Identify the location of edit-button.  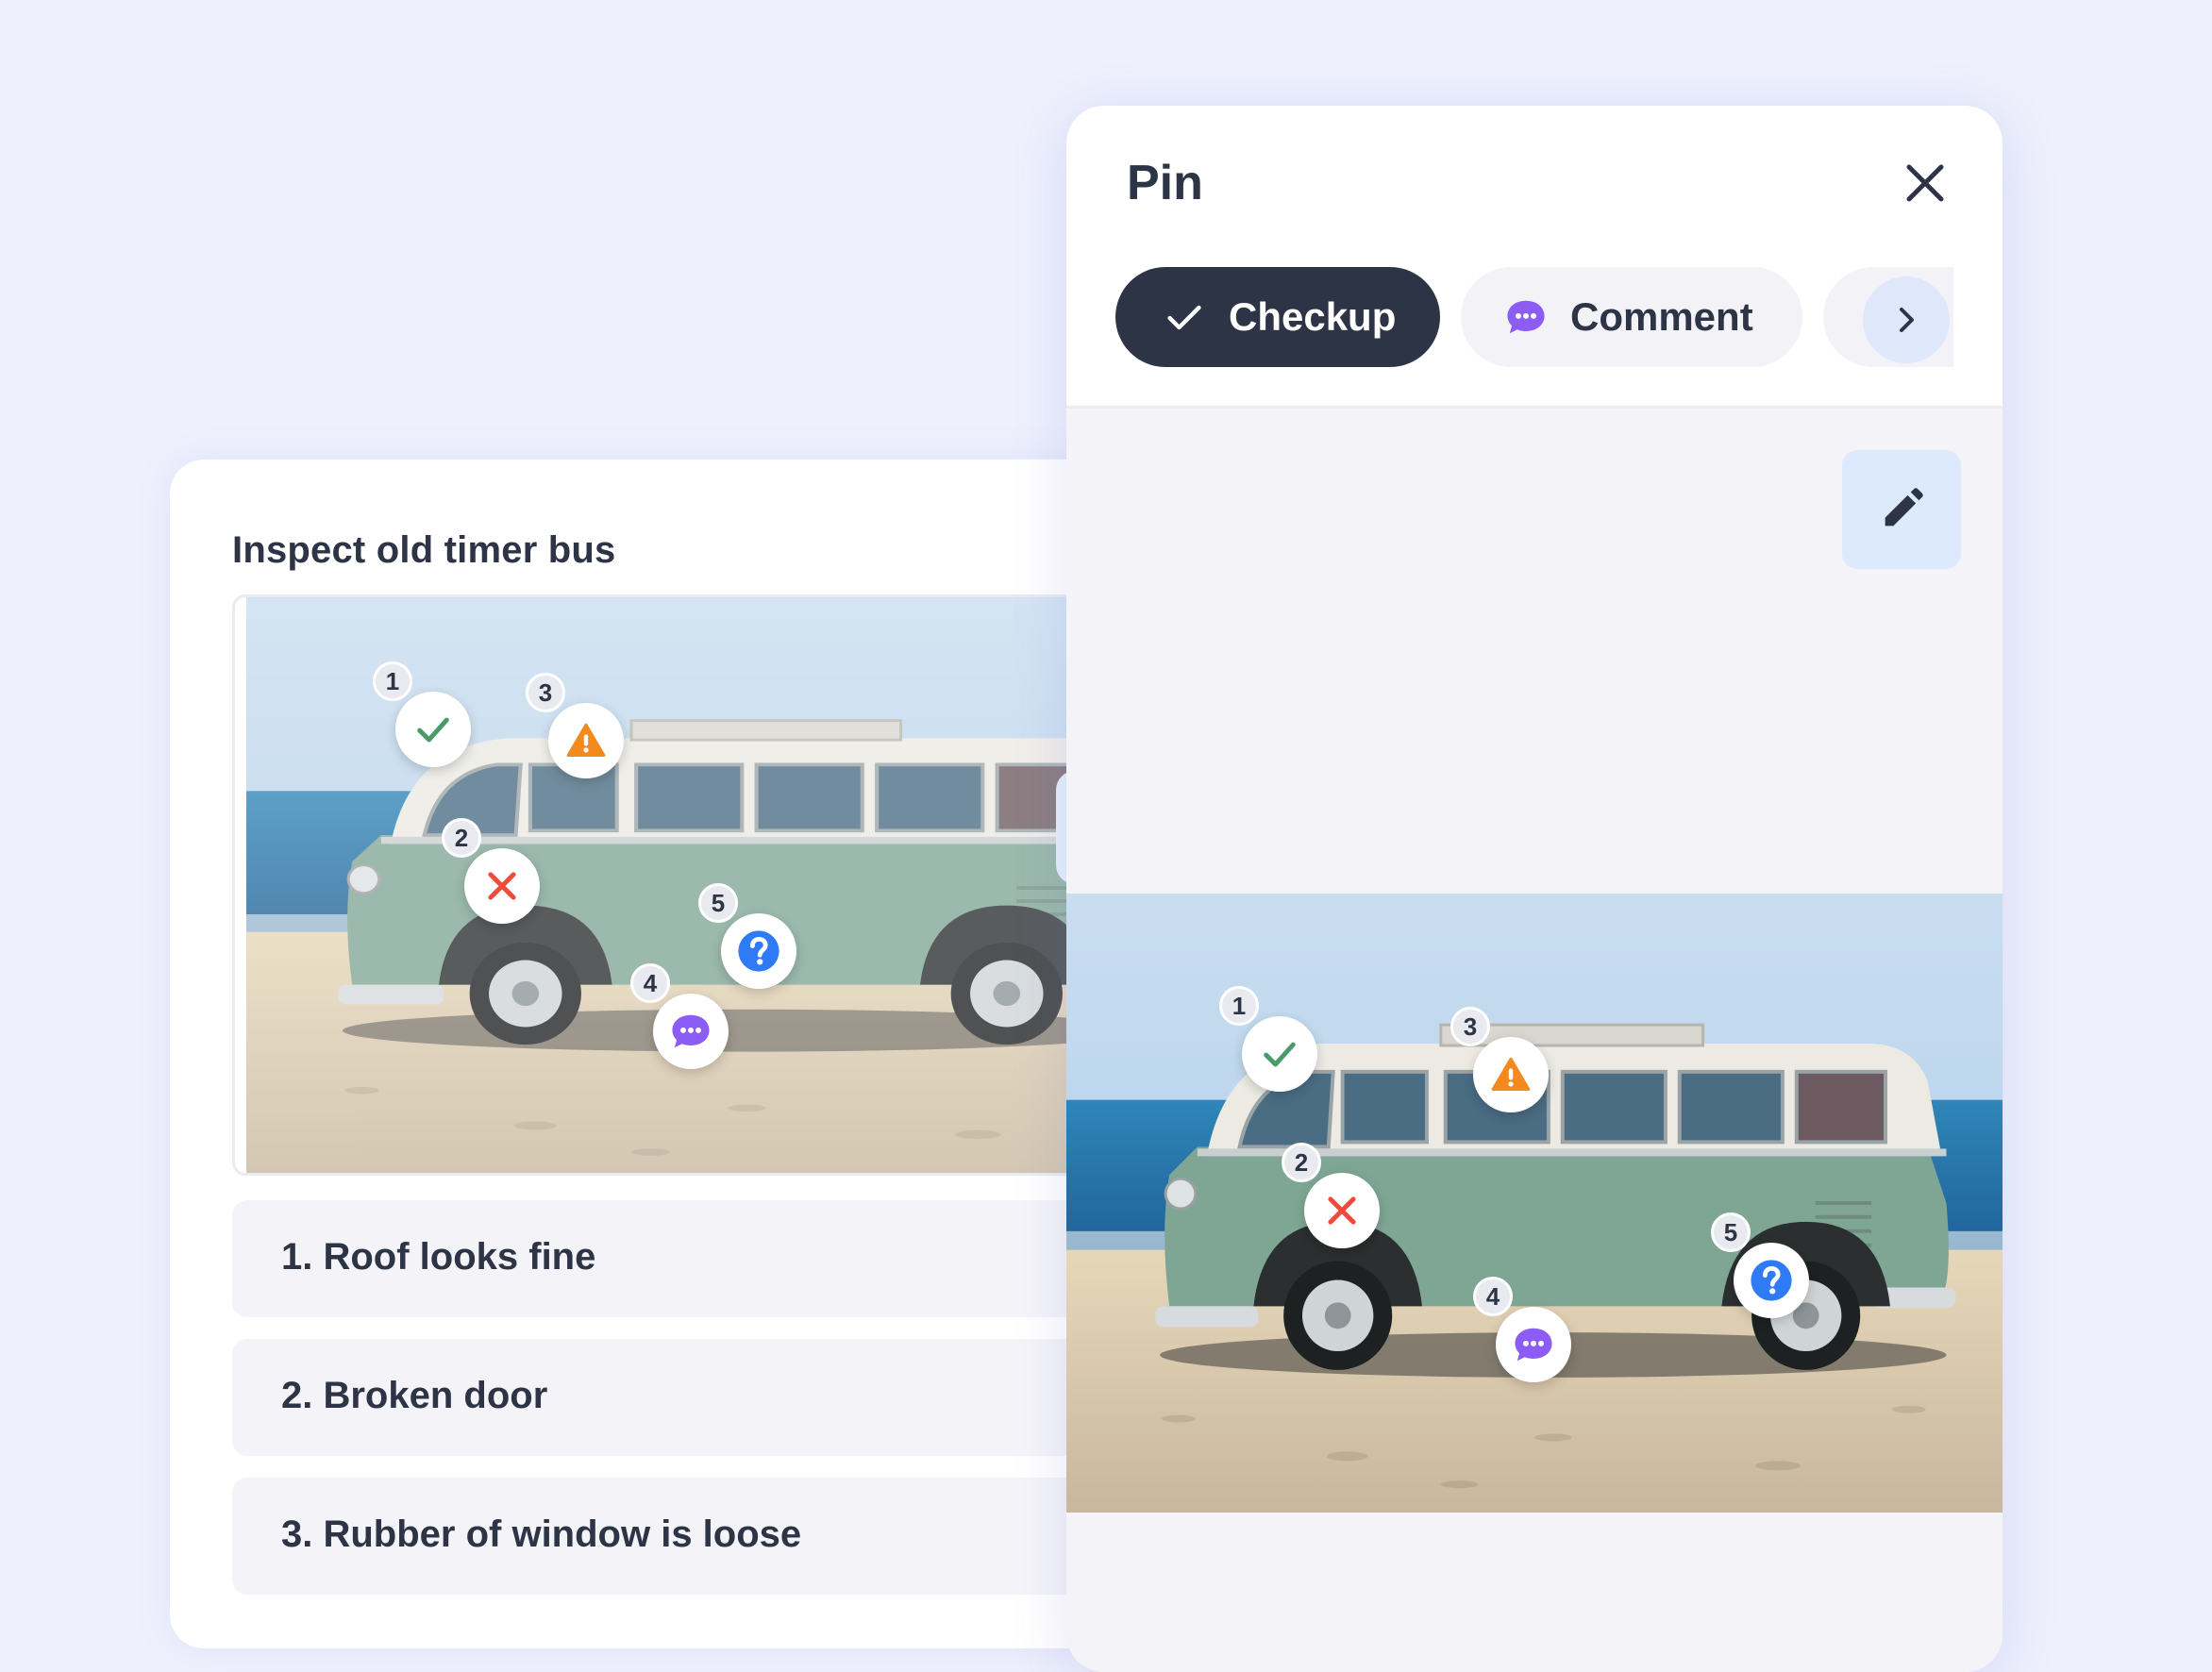
(1902, 509).